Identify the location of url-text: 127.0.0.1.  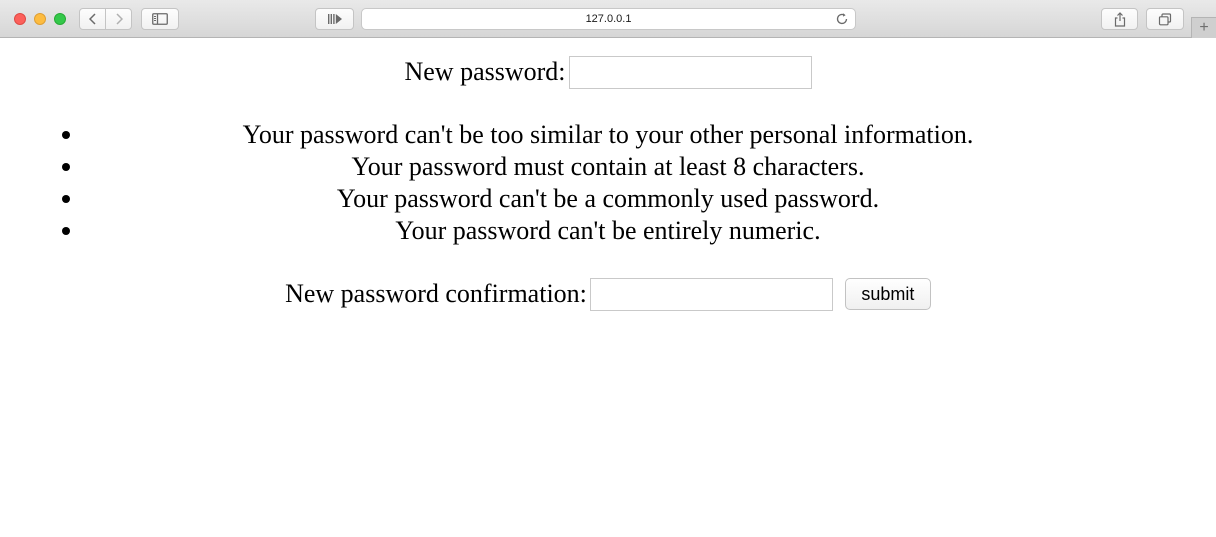
(608, 19).